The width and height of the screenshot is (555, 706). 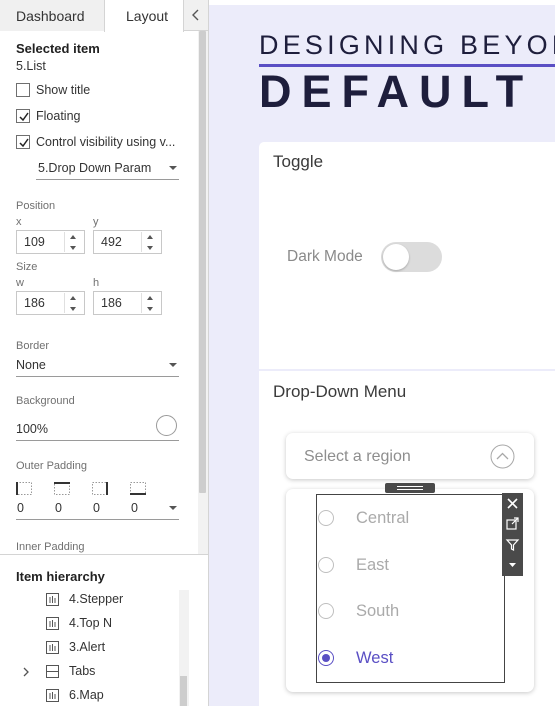 What do you see at coordinates (100, 488) in the screenshot?
I see `padding-right-icon` at bounding box center [100, 488].